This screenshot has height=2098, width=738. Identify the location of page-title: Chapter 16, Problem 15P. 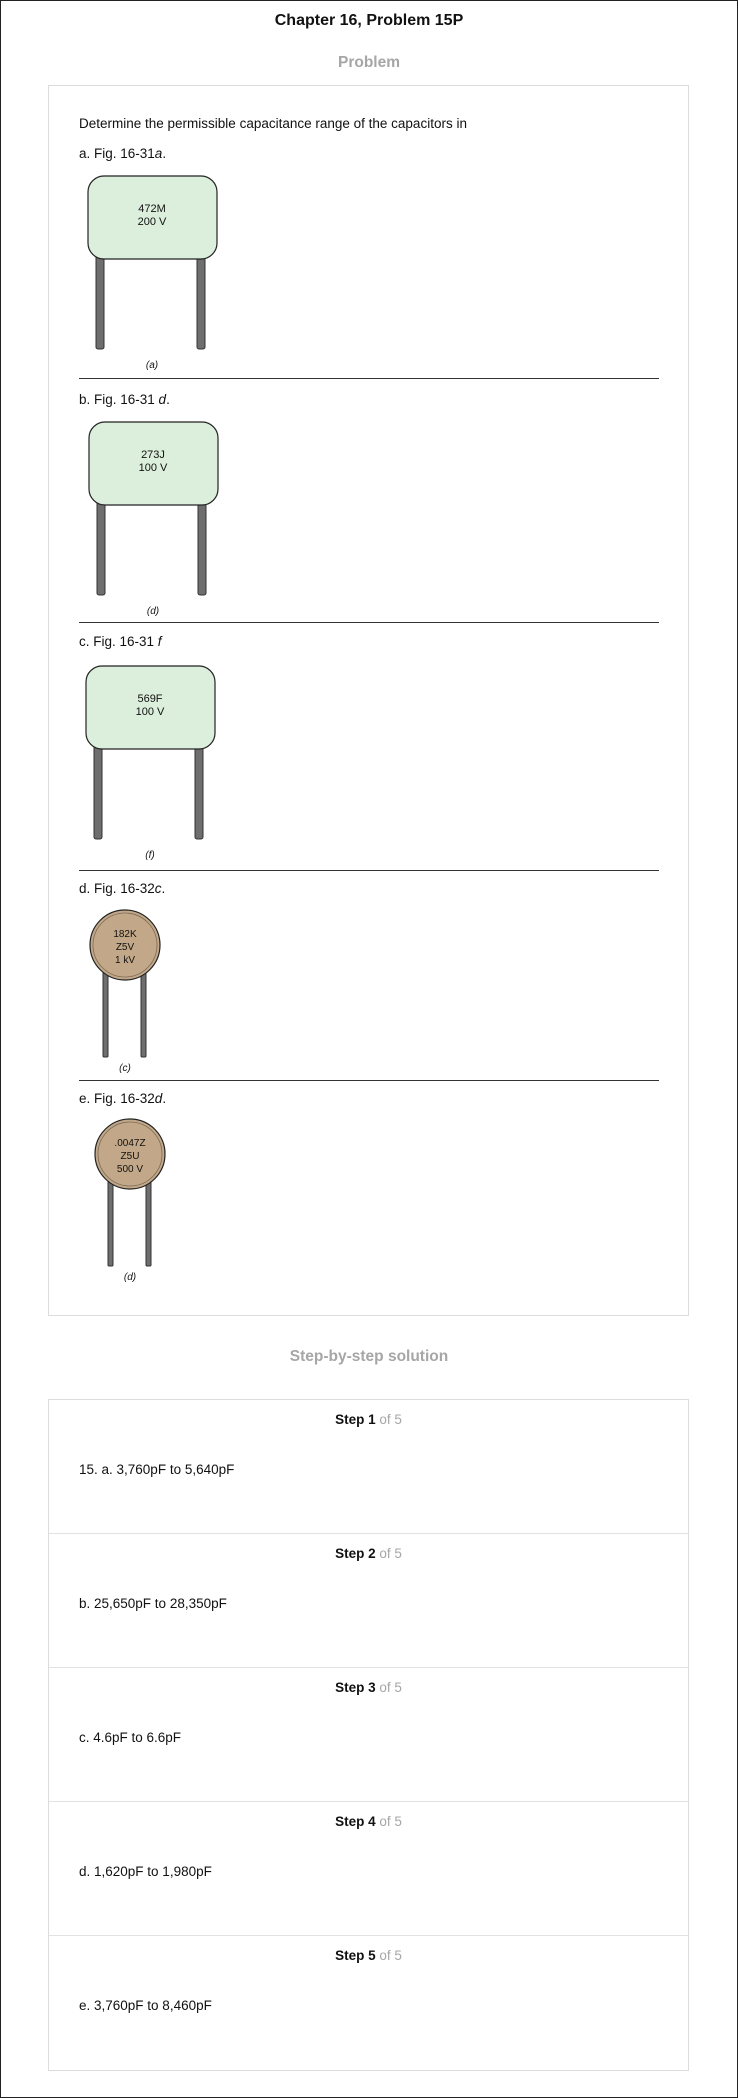
(369, 20).